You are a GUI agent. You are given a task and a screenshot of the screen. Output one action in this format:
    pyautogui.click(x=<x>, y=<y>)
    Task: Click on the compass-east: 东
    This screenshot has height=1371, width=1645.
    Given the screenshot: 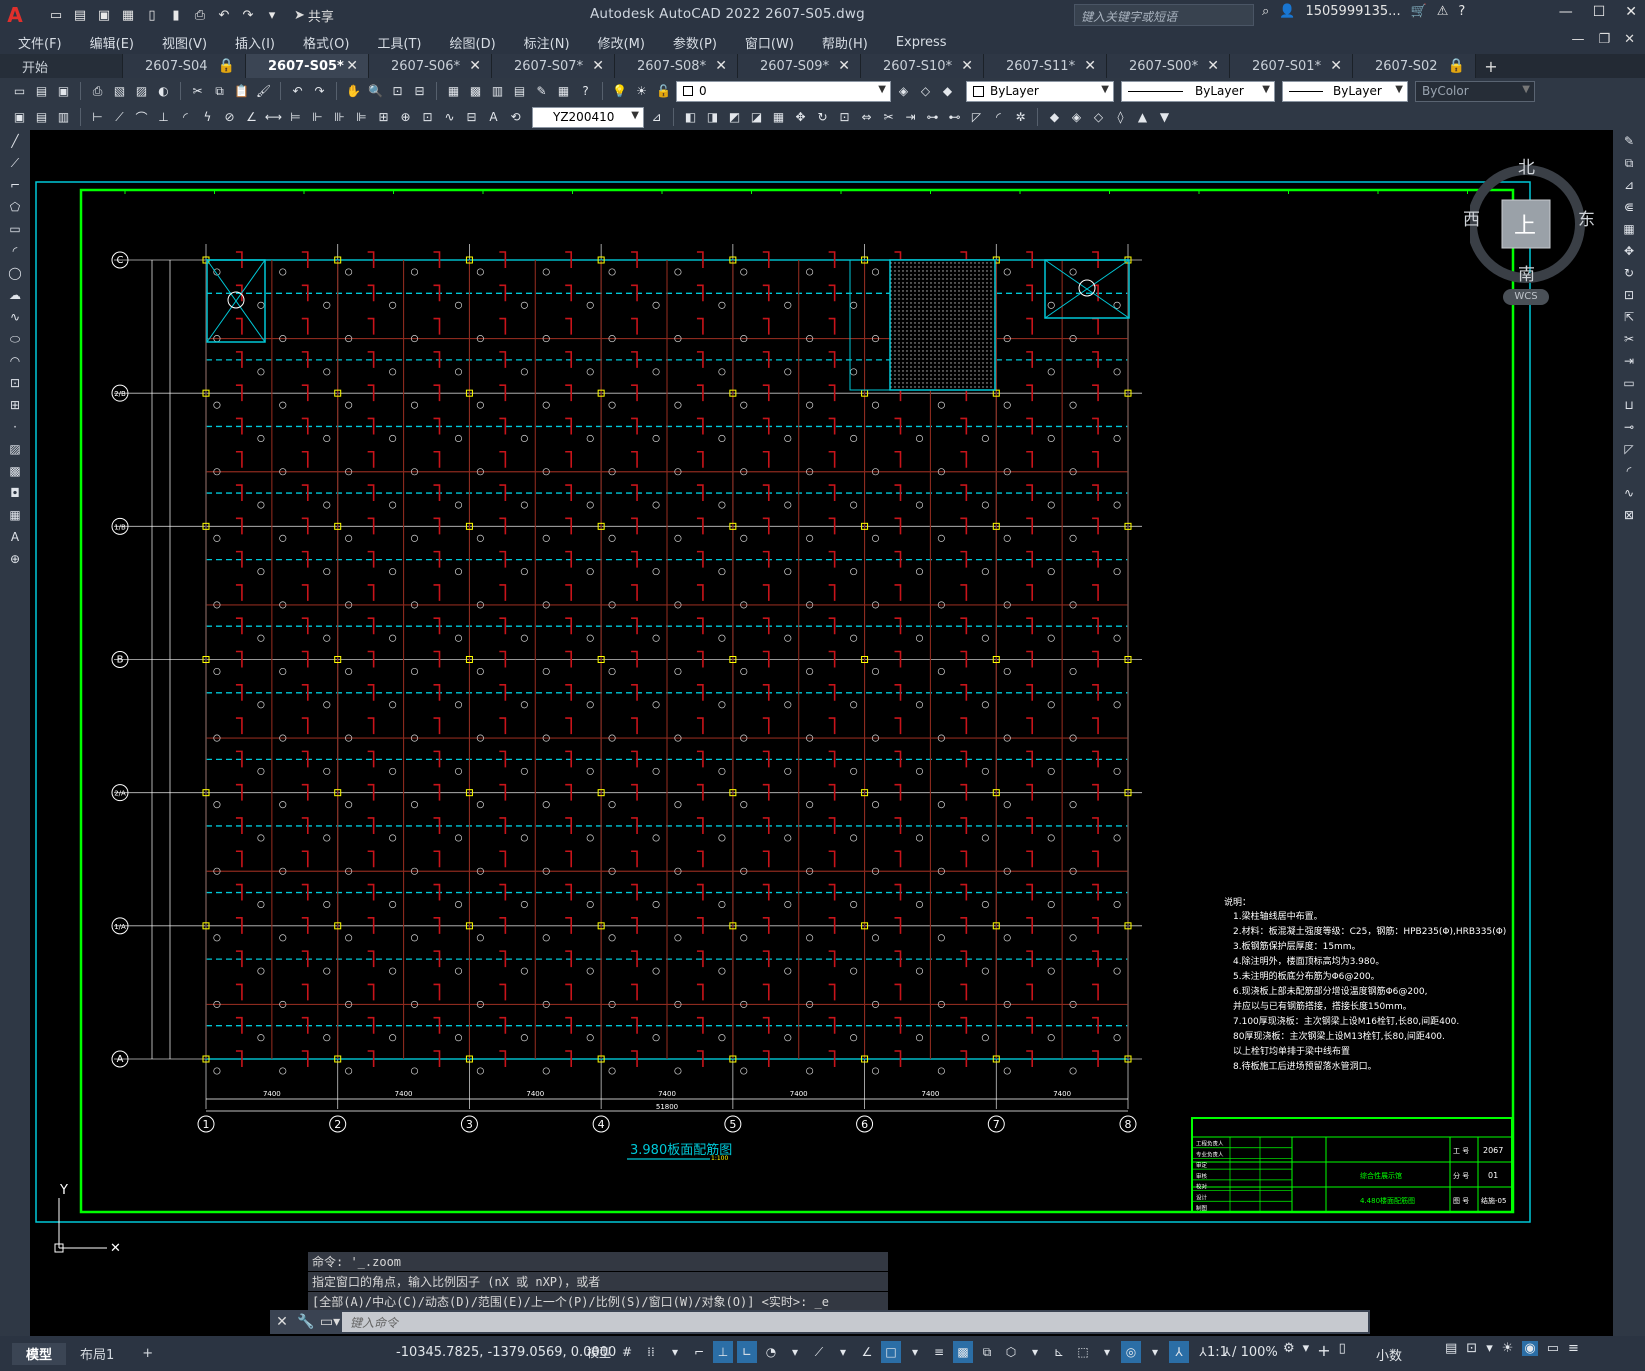 What is the action you would take?
    pyautogui.click(x=1586, y=217)
    